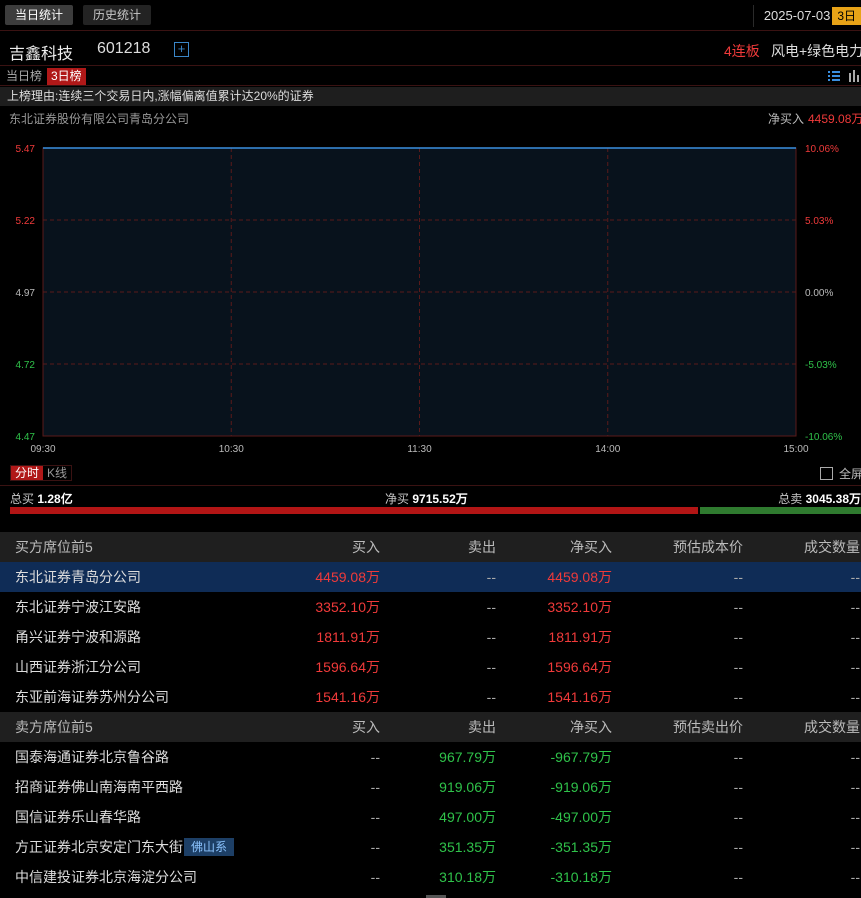 The image size is (861, 898). I want to click on sell-header-seat: 卖方席位前5, so click(54, 727).